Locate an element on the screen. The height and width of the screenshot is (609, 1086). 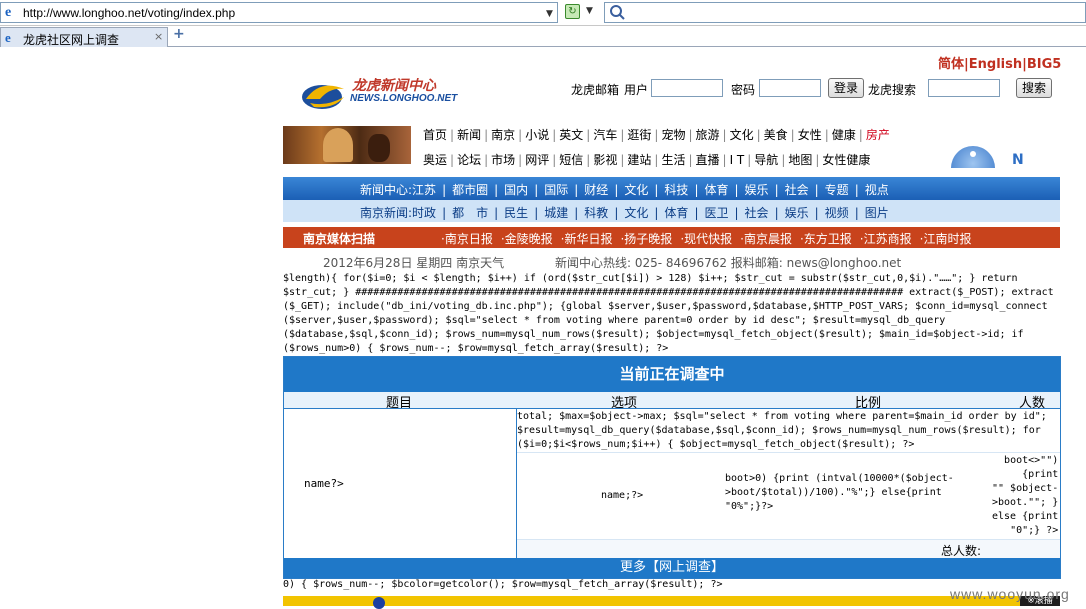
nav-link: 南京 is located at coordinates (503, 135).